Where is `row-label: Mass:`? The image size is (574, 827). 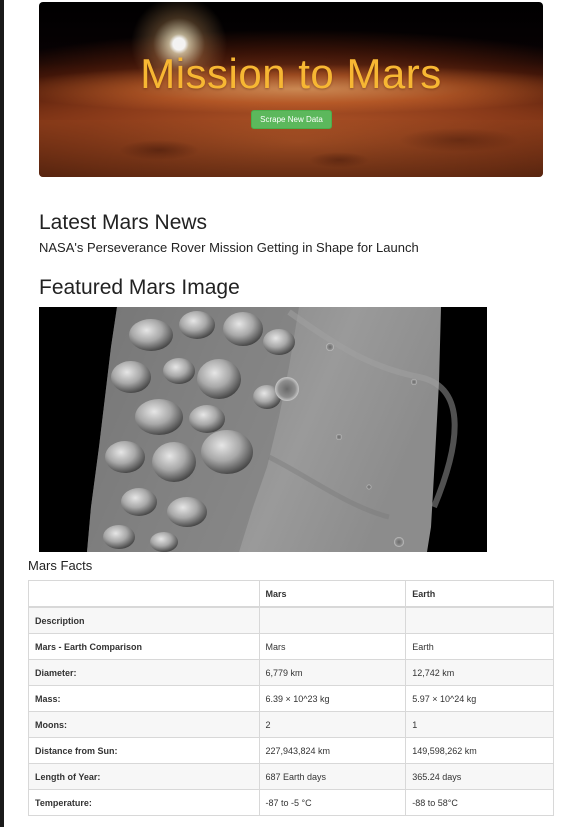
row-label: Mass: is located at coordinates (144, 698).